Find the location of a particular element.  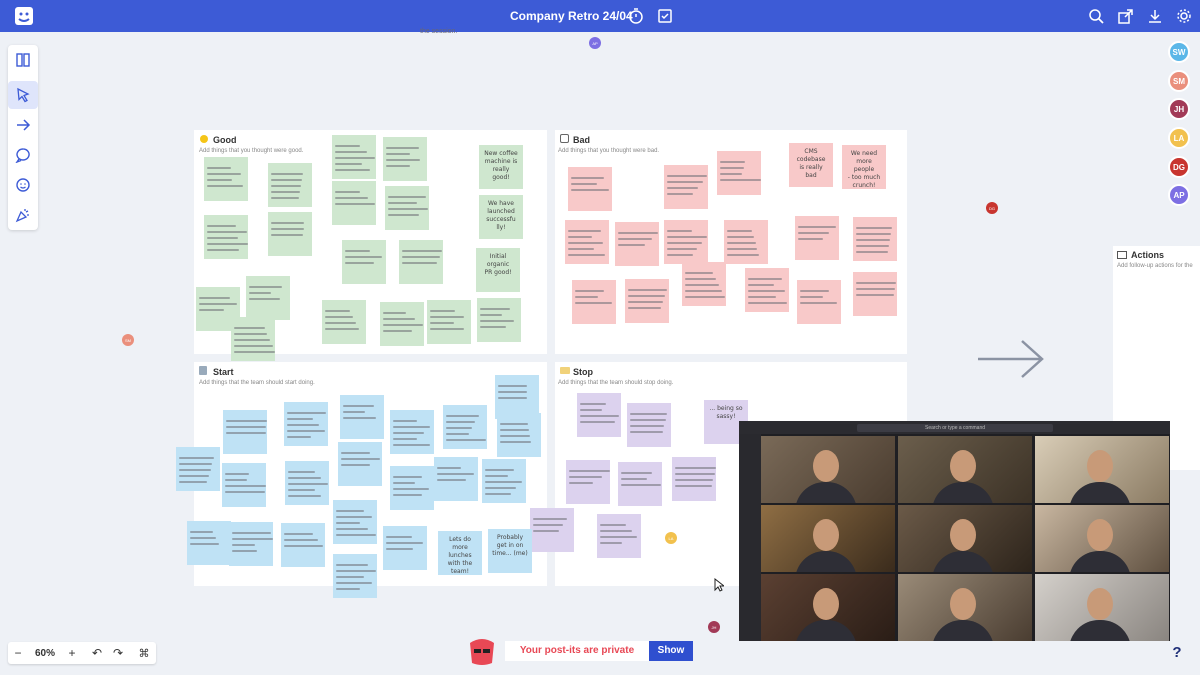

board-title: Company Retro 24/04 is located at coordinates (571, 16).